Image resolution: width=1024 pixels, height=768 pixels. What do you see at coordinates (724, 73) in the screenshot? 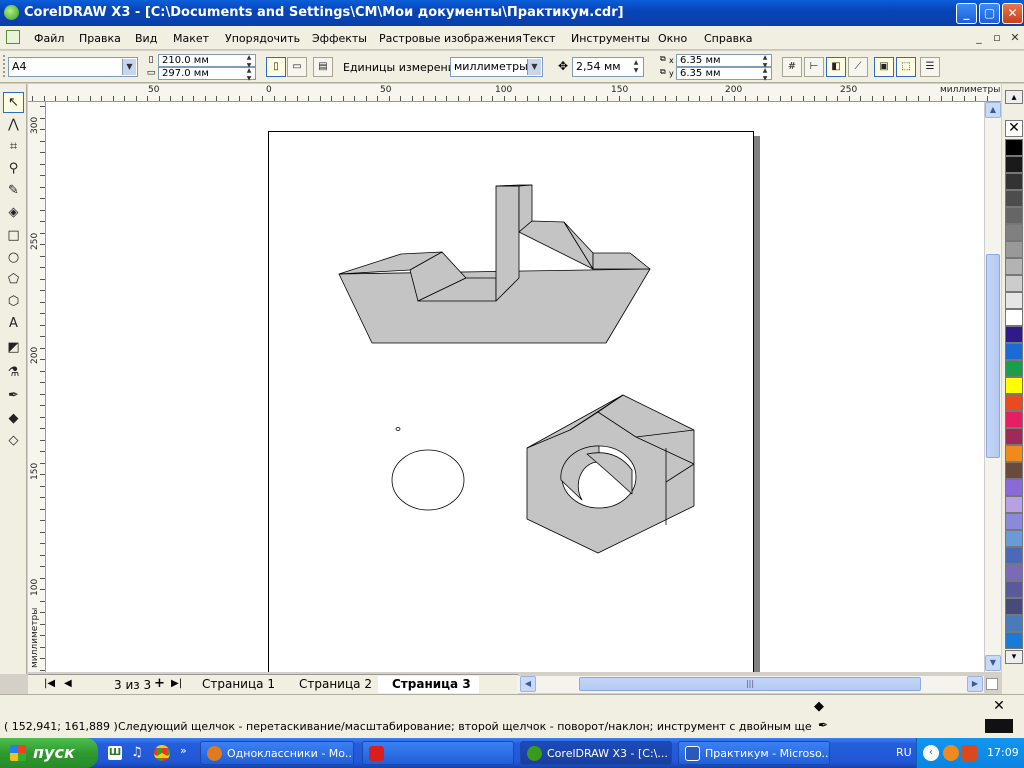
I see `duplicate-y-input: 6.35 мм` at bounding box center [724, 73].